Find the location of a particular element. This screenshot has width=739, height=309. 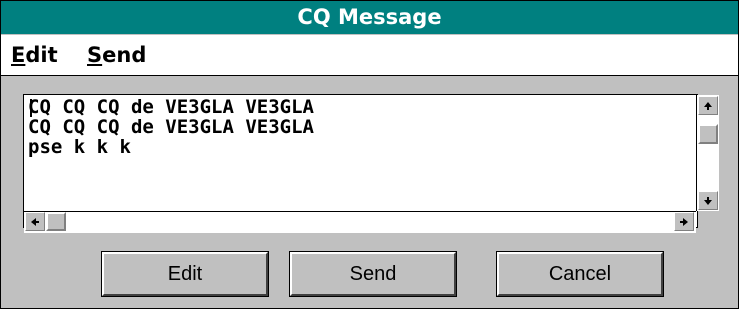

window-title: CQ Message is located at coordinates (369, 17).